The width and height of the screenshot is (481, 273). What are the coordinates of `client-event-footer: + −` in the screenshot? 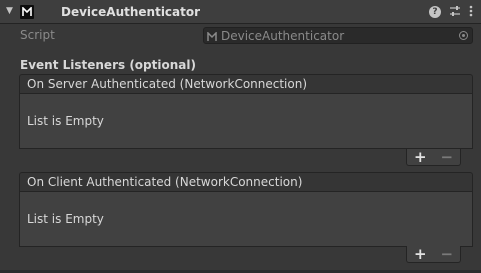 It's located at (433, 254).